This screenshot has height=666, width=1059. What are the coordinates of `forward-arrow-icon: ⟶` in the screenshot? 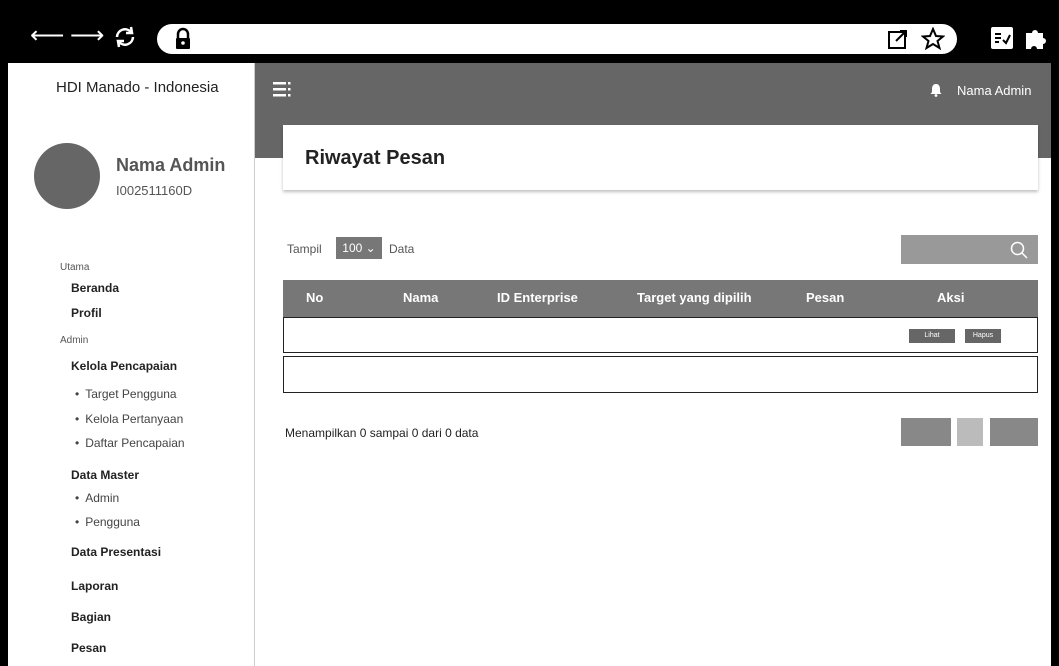 It's located at (87, 36).